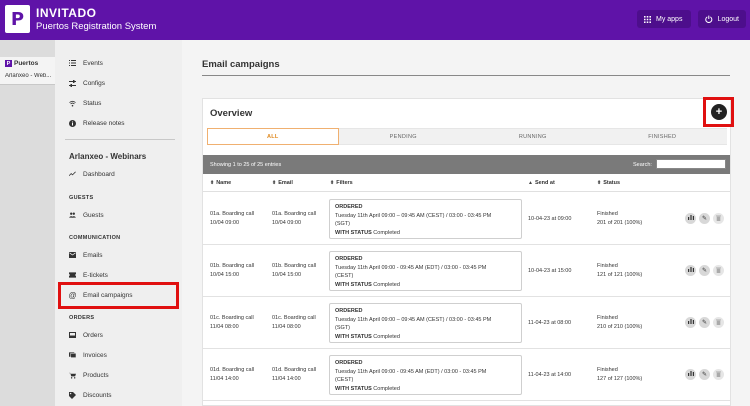  Describe the element at coordinates (118, 174) in the screenshot. I see `sidebar-item-dashboard: Dashboard` at that location.